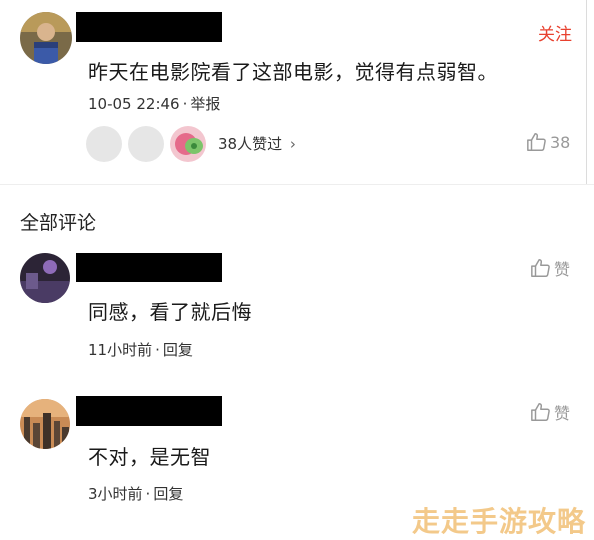  What do you see at coordinates (115, 494) in the screenshot?
I see `comment-time: 3小时前` at bounding box center [115, 494].